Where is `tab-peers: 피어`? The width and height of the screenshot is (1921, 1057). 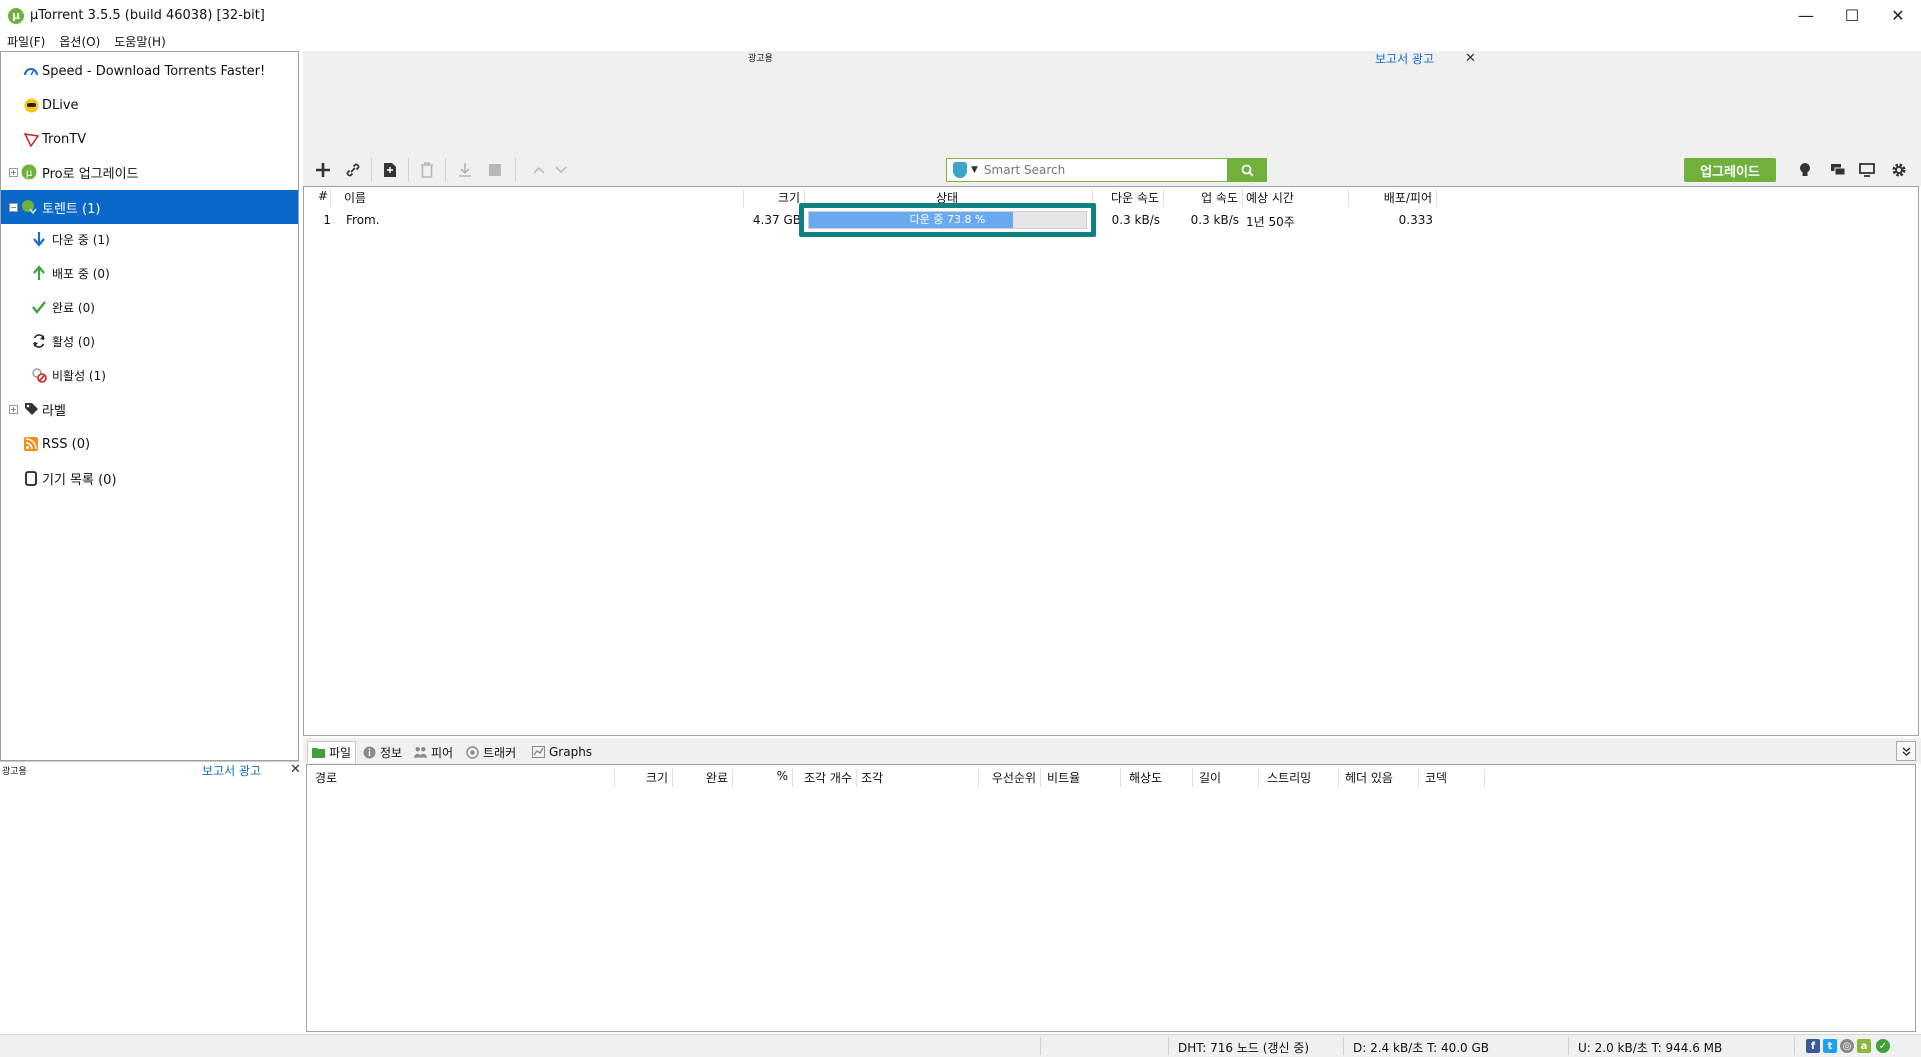
tab-peers: 피어 is located at coordinates (433, 752).